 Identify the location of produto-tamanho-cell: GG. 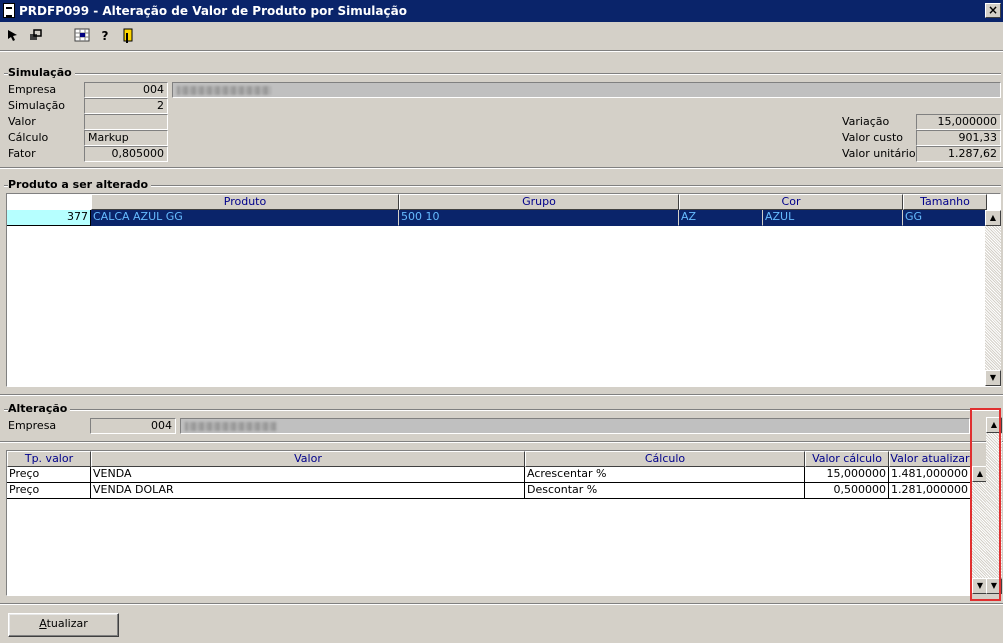
(945, 218).